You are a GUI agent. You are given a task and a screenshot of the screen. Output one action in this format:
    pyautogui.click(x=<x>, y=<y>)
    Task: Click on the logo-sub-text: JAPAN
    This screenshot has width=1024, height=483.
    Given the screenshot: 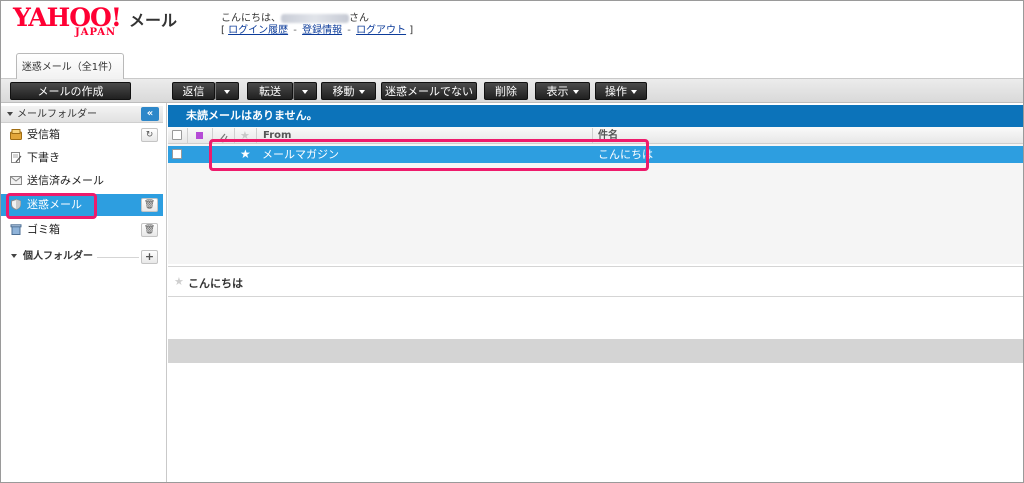 What is the action you would take?
    pyautogui.click(x=96, y=32)
    